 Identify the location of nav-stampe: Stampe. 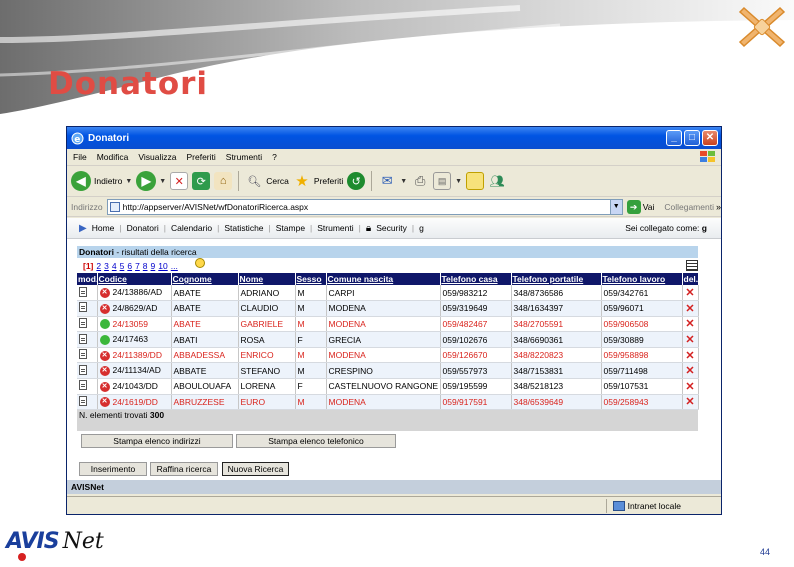
(290, 228).